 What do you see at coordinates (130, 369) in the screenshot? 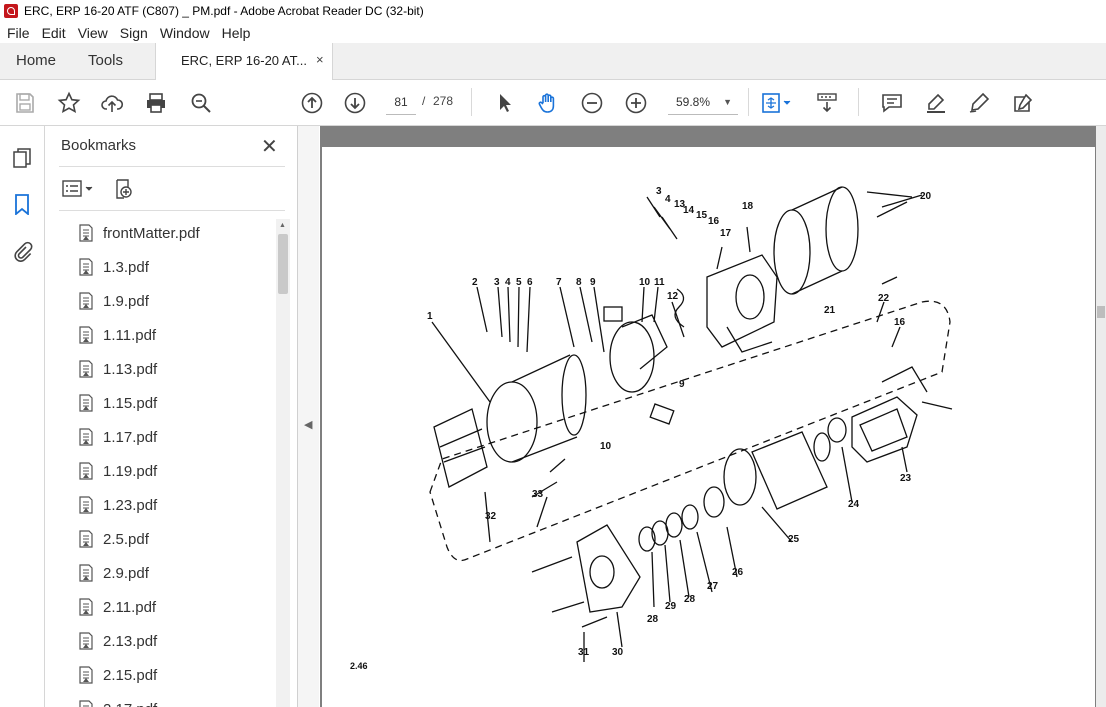
I see `bookmark-label: 1.13.pdf` at bounding box center [130, 369].